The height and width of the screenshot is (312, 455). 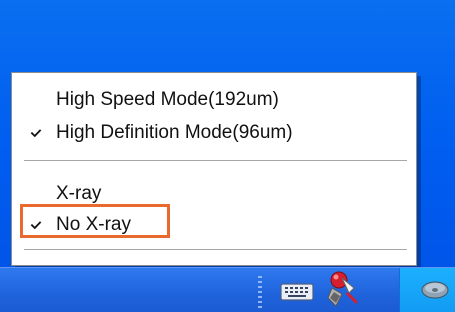 I want to click on menu-item-no-x-ray: No X-ray, so click(x=214, y=224).